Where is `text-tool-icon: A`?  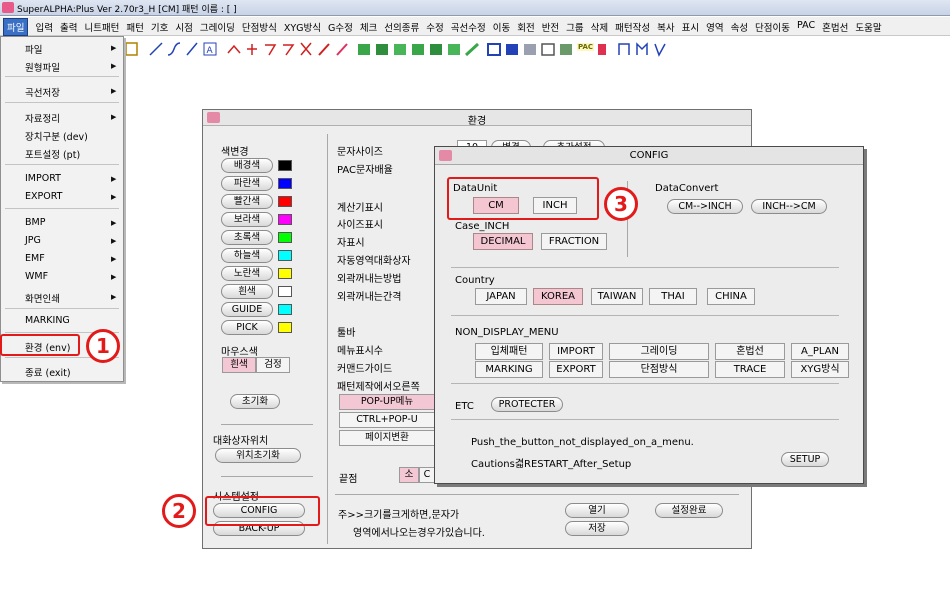 text-tool-icon: A is located at coordinates (210, 49).